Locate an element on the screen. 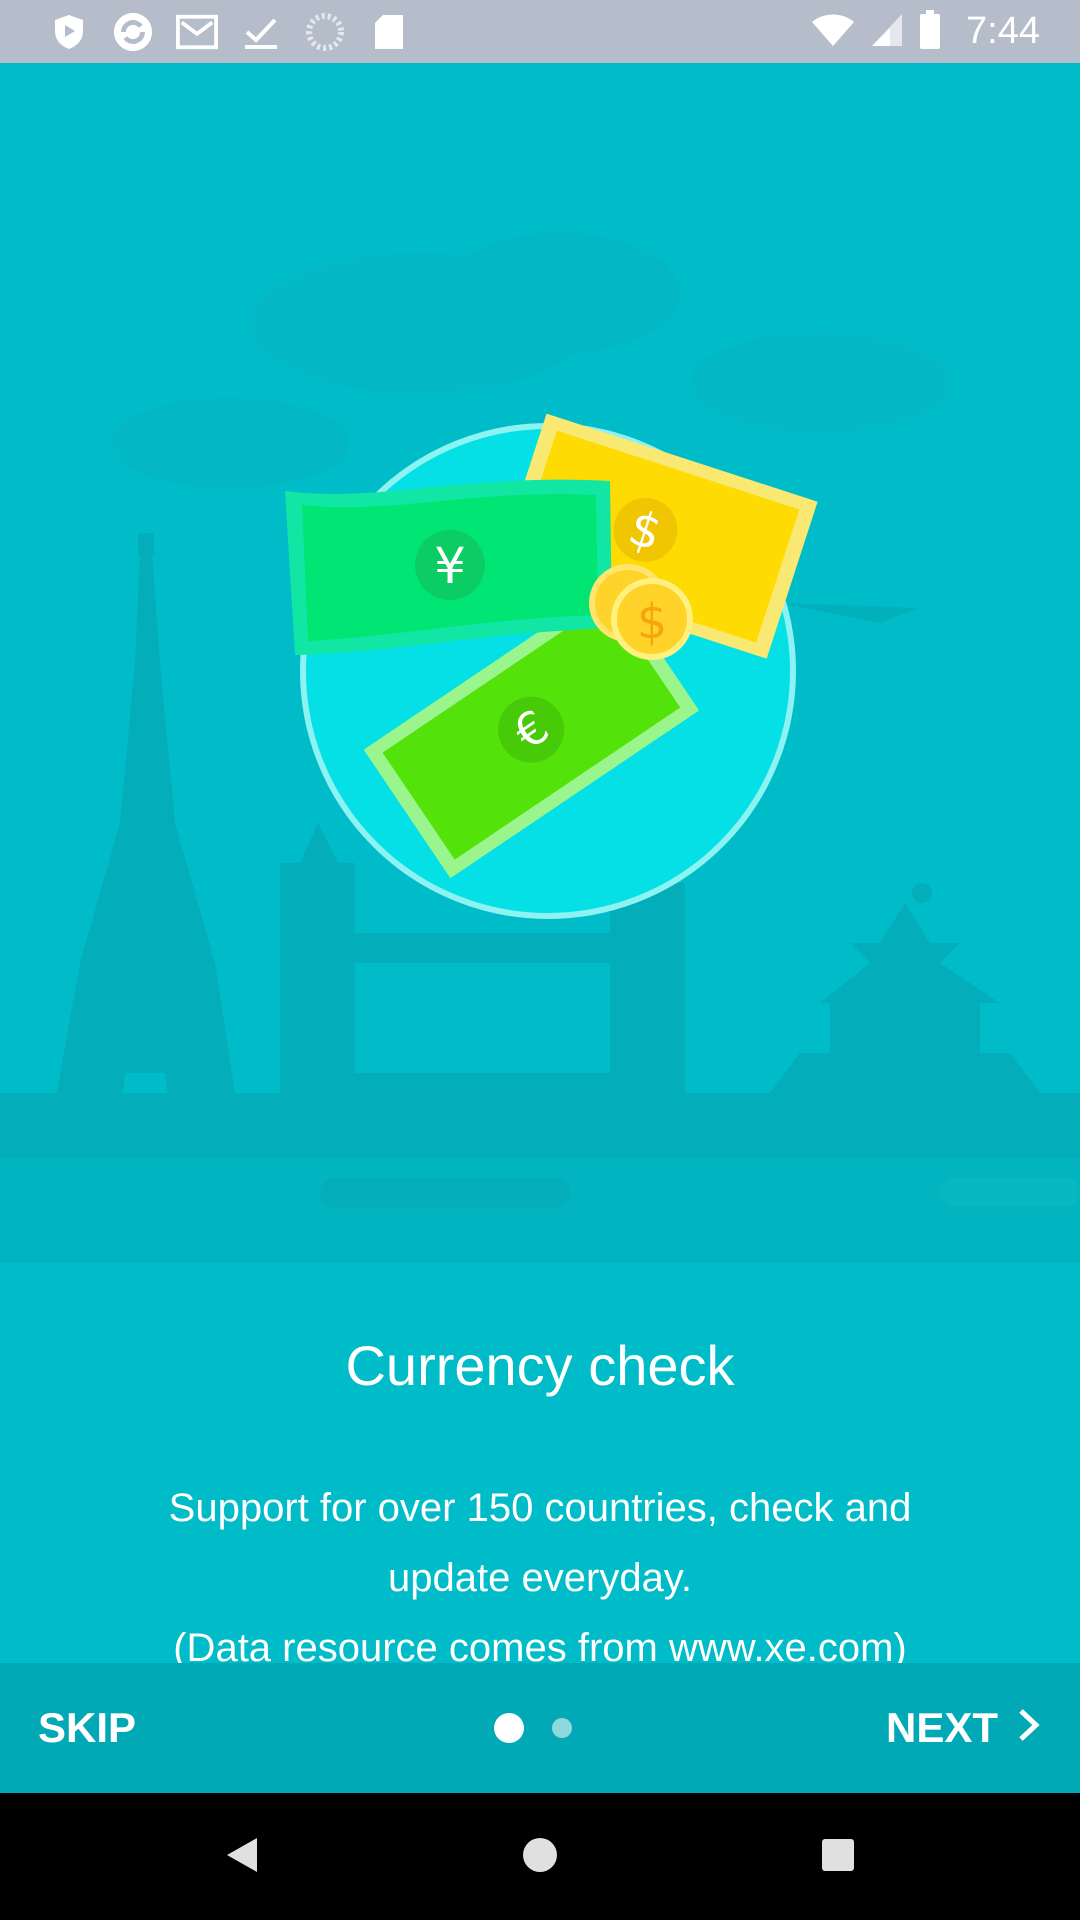 This screenshot has height=1920, width=1080. home-button is located at coordinates (540, 1856).